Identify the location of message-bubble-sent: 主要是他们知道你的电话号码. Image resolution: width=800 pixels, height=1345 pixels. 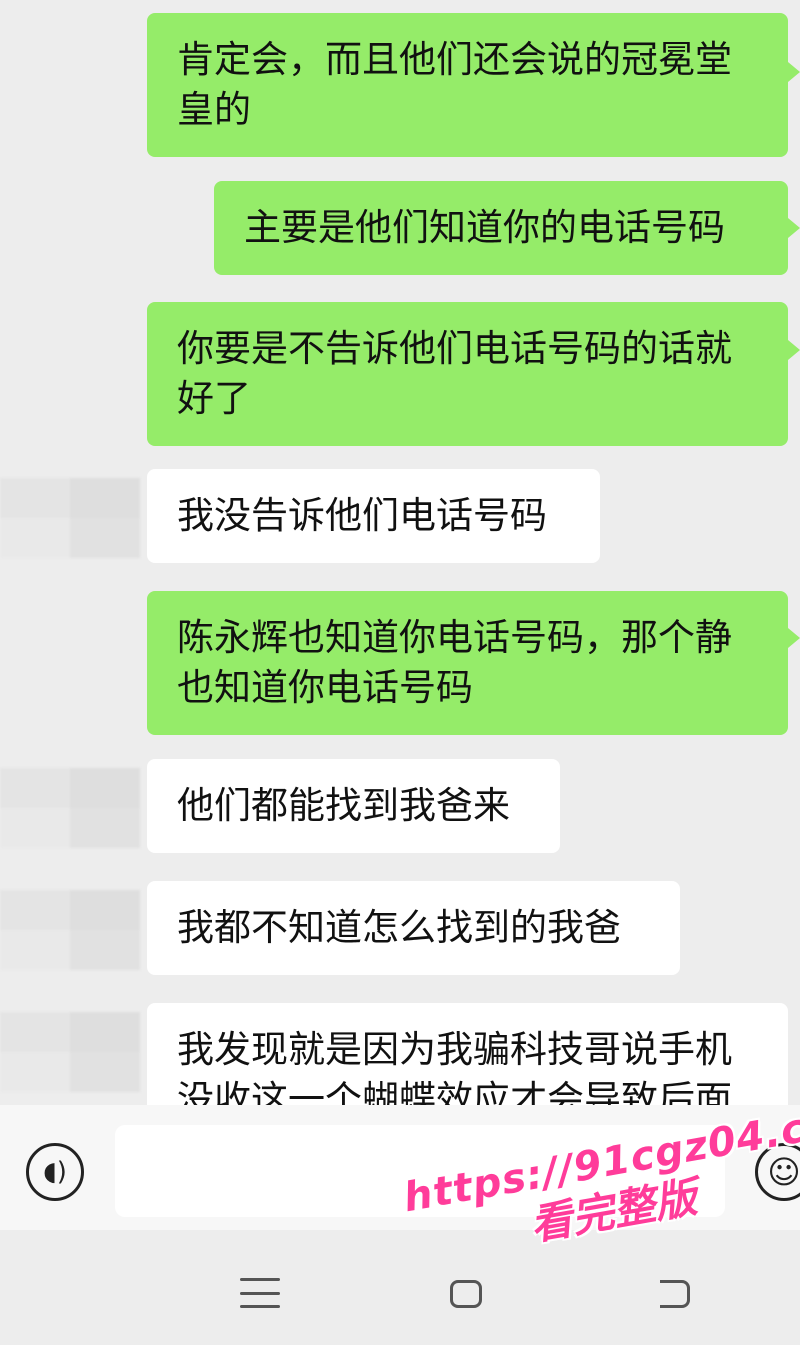
(501, 228).